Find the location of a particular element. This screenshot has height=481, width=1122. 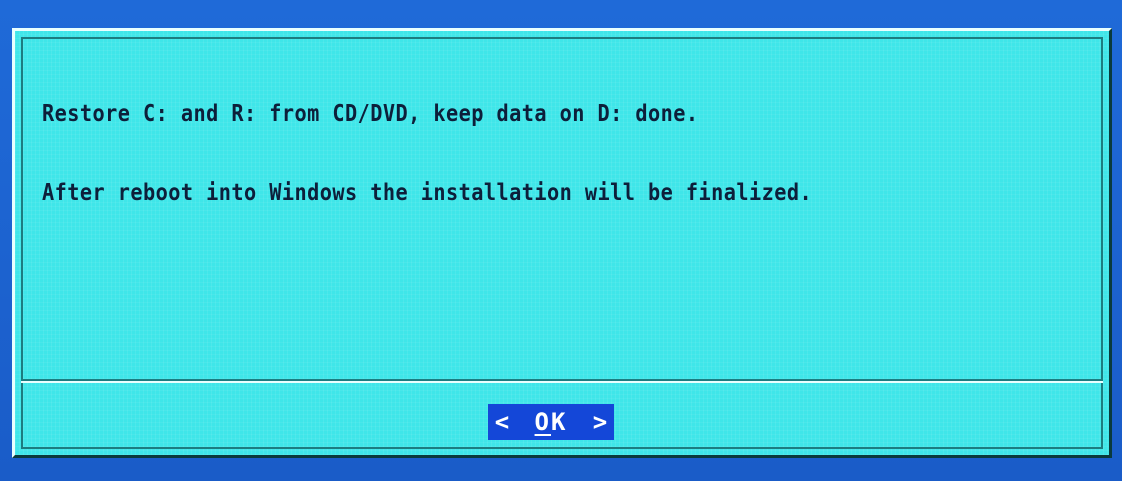

button-area-separator is located at coordinates (562, 381).